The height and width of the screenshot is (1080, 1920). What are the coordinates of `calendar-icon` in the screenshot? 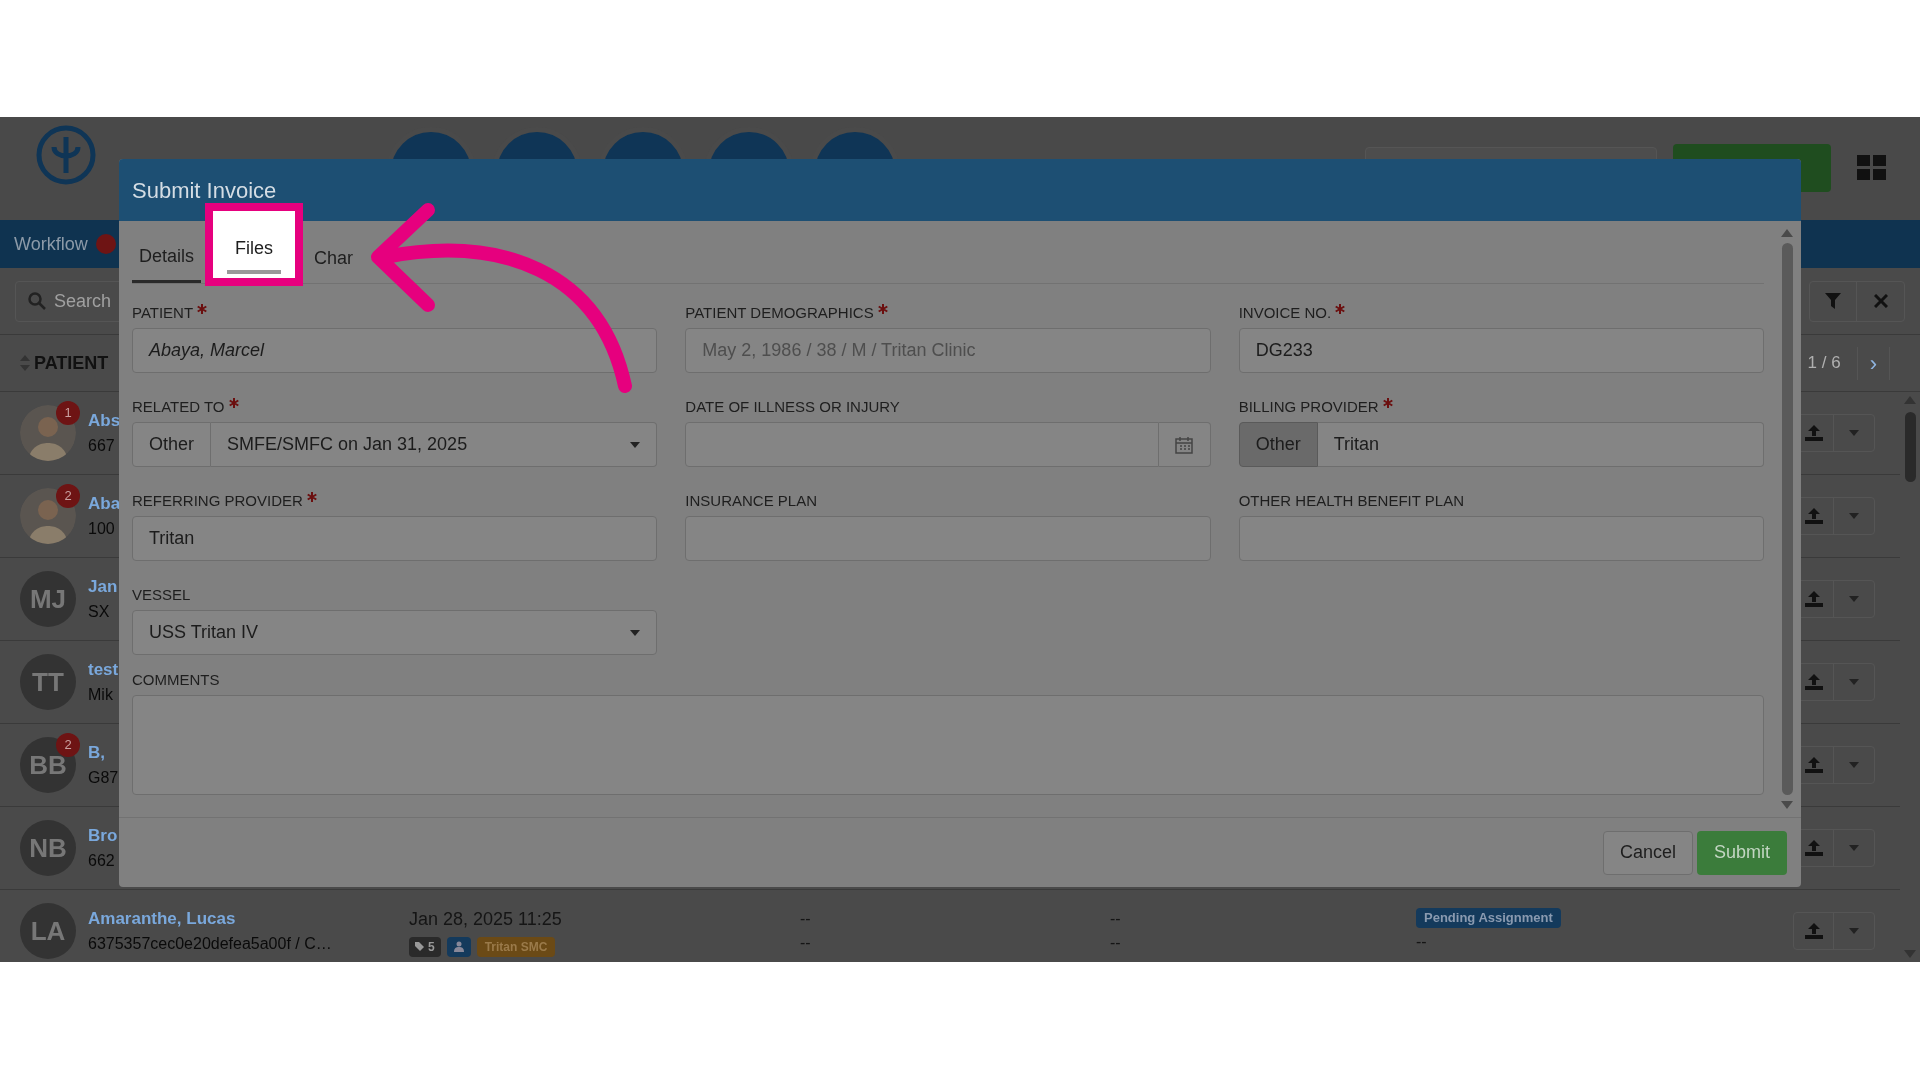 It's located at (1184, 444).